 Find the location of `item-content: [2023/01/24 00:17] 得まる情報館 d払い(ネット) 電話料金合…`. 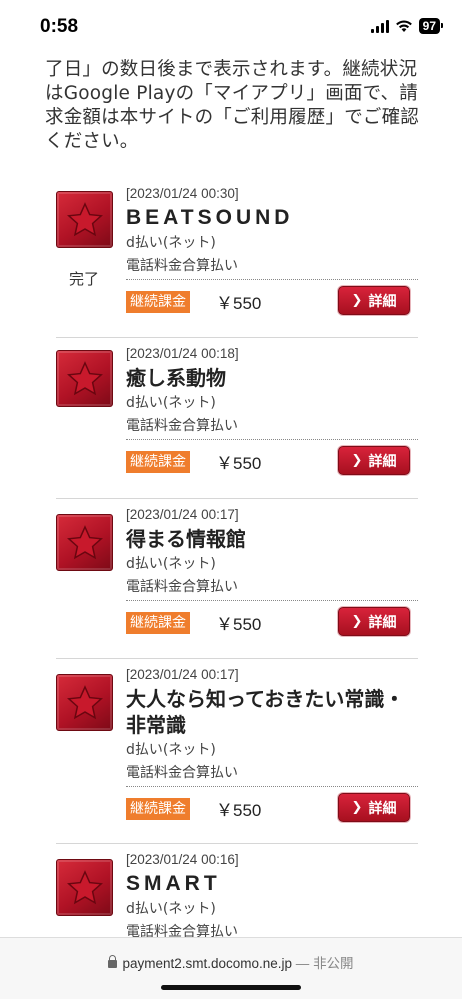

item-content: [2023/01/24 00:17] 得まる情報館 d払い(ネット) 電話料金合… is located at coordinates (272, 574).